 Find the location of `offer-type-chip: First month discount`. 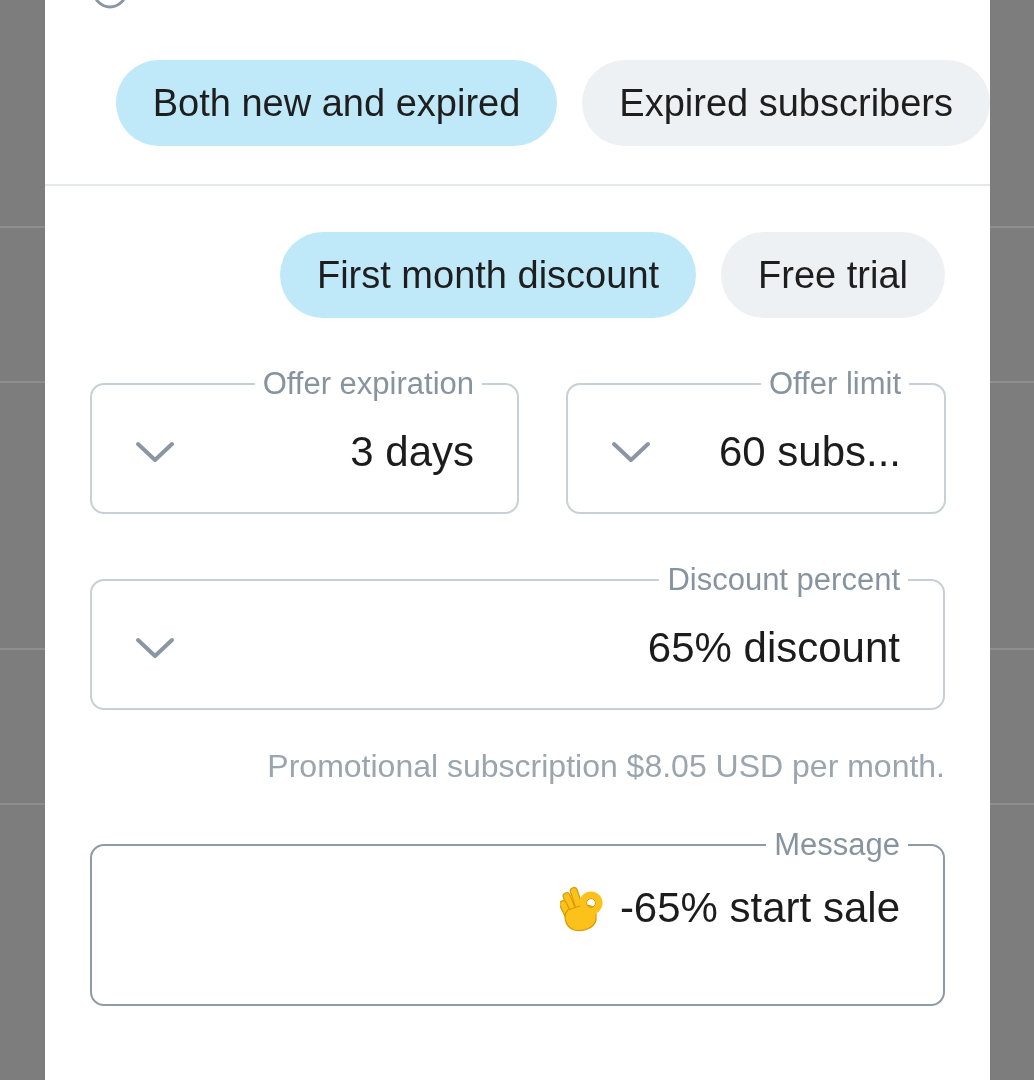

offer-type-chip: First month discount is located at coordinates (488, 275).